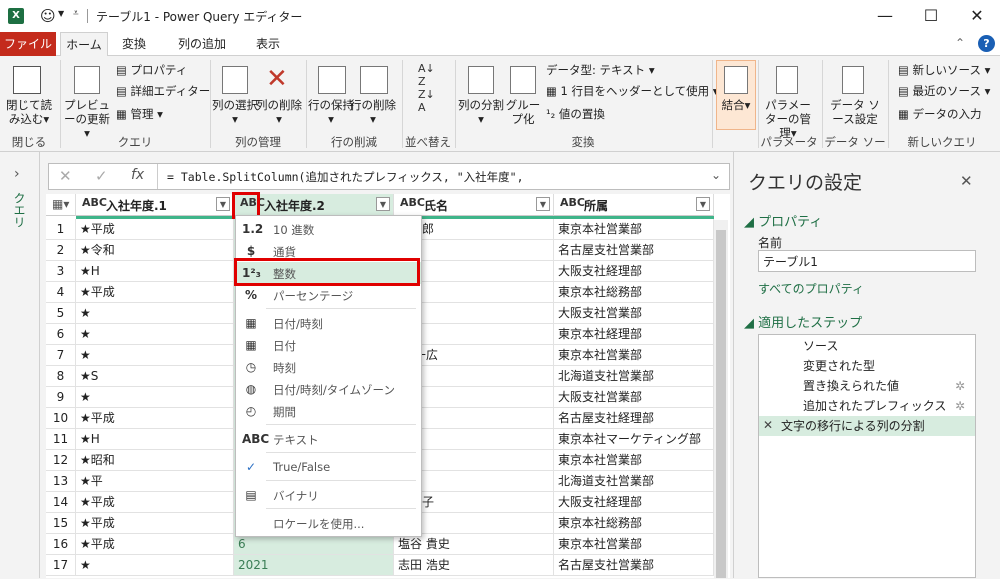  Describe the element at coordinates (314, 544) in the screenshot. I see `cell-year-2: 6` at that location.